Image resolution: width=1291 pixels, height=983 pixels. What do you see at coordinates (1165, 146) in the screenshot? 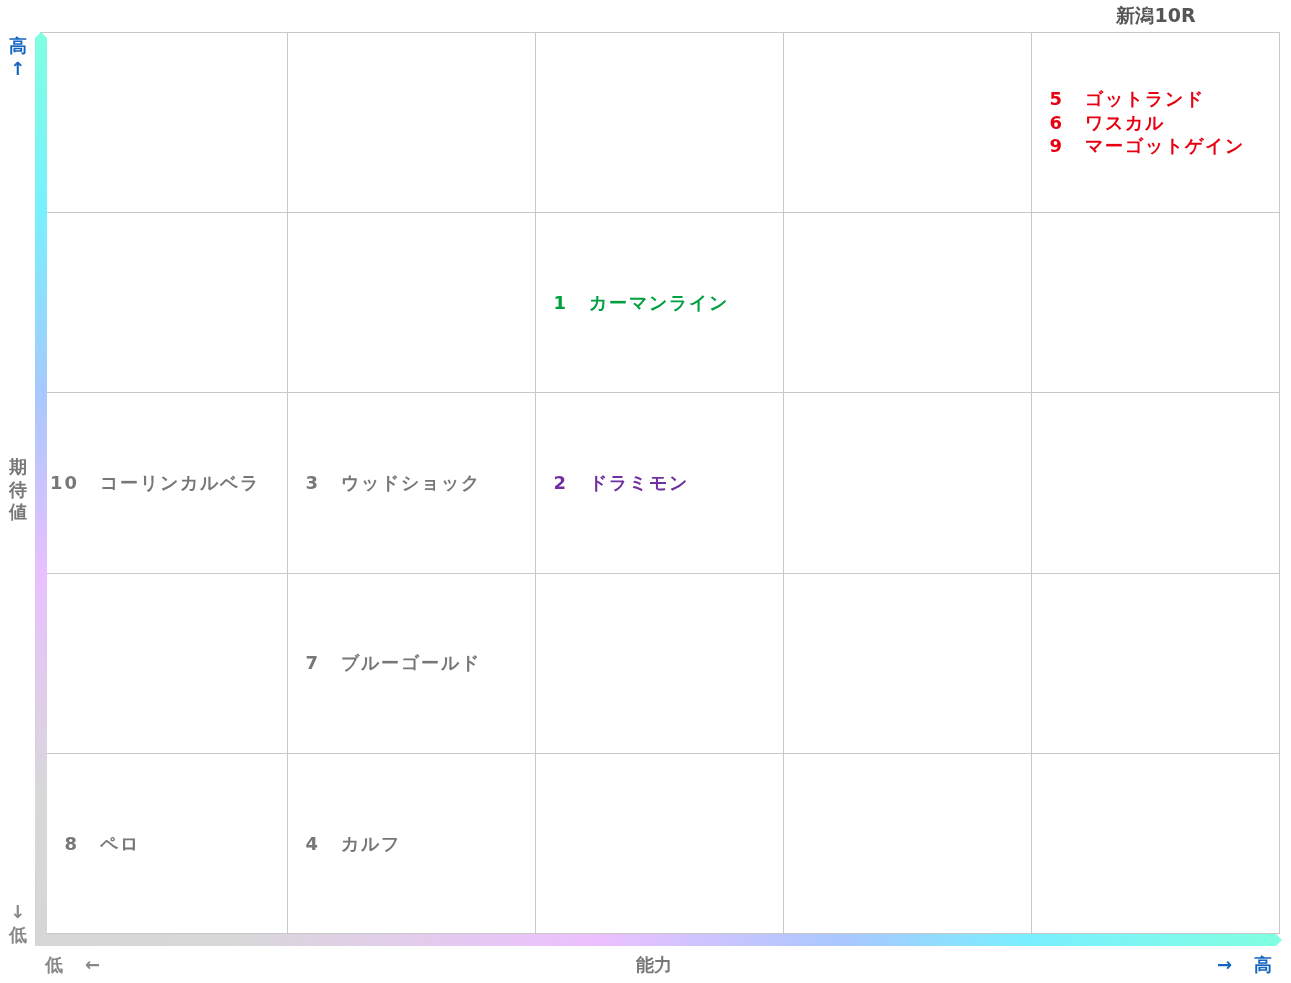
I see `horse-name: マーゴットゲイン` at bounding box center [1165, 146].